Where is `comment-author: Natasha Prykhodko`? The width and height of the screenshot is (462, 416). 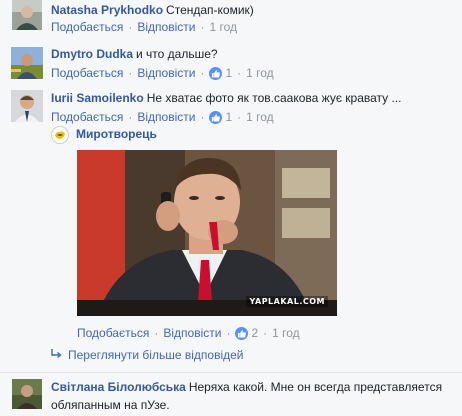
comment-author: Natasha Prykhodko is located at coordinates (107, 10).